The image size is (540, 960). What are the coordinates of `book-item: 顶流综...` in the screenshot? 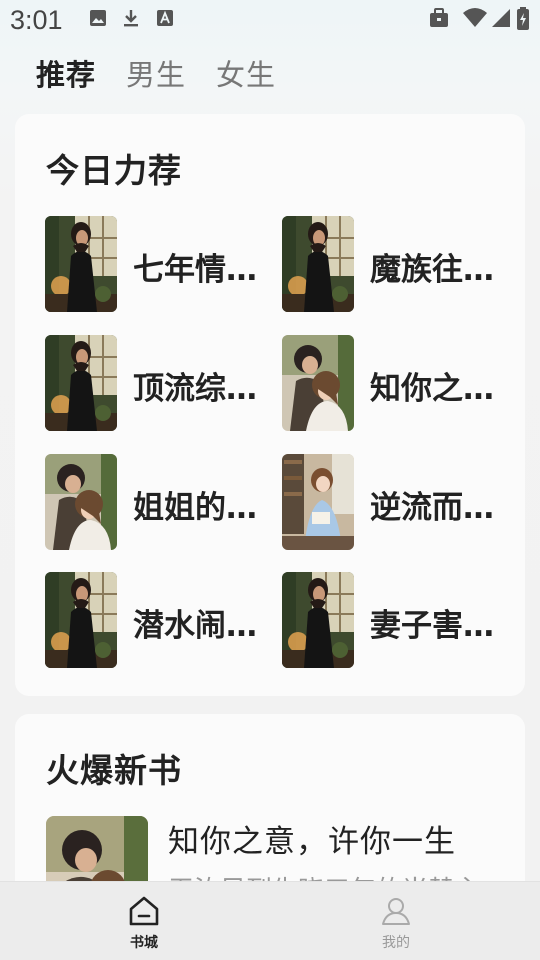 It's located at (160, 383).